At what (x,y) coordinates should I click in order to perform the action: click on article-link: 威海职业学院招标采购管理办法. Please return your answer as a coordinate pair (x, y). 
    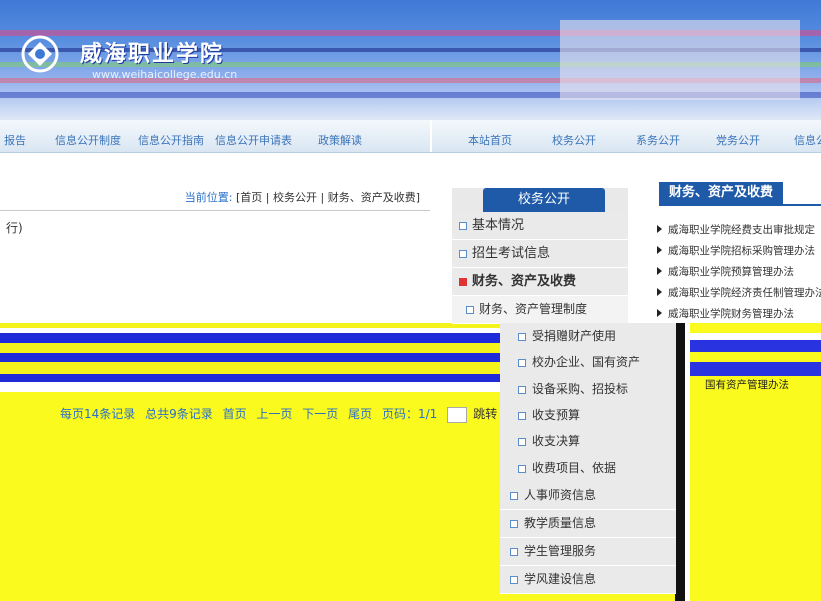
    Looking at the image, I should click on (736, 250).